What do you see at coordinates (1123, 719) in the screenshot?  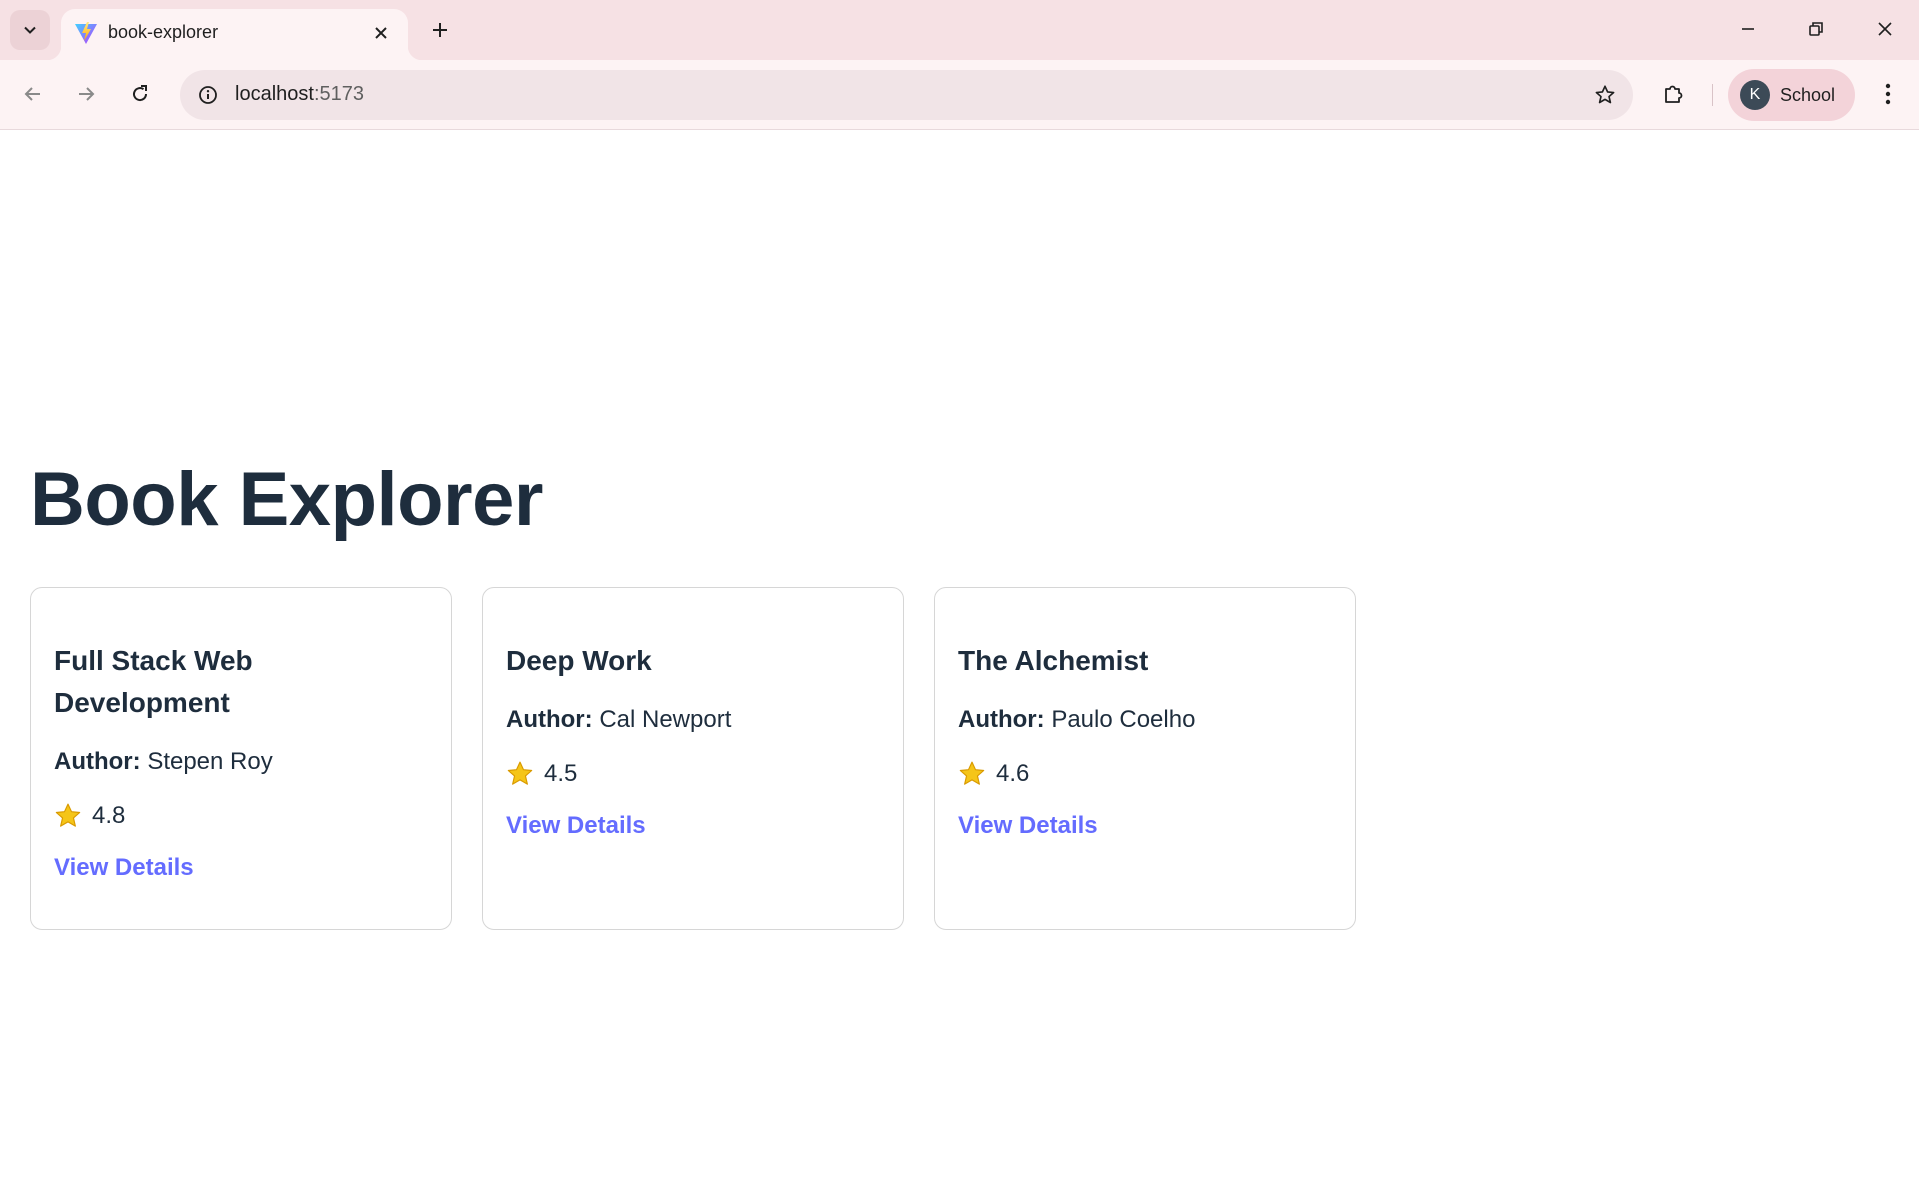 I see `author-name: Paulo Coelho` at bounding box center [1123, 719].